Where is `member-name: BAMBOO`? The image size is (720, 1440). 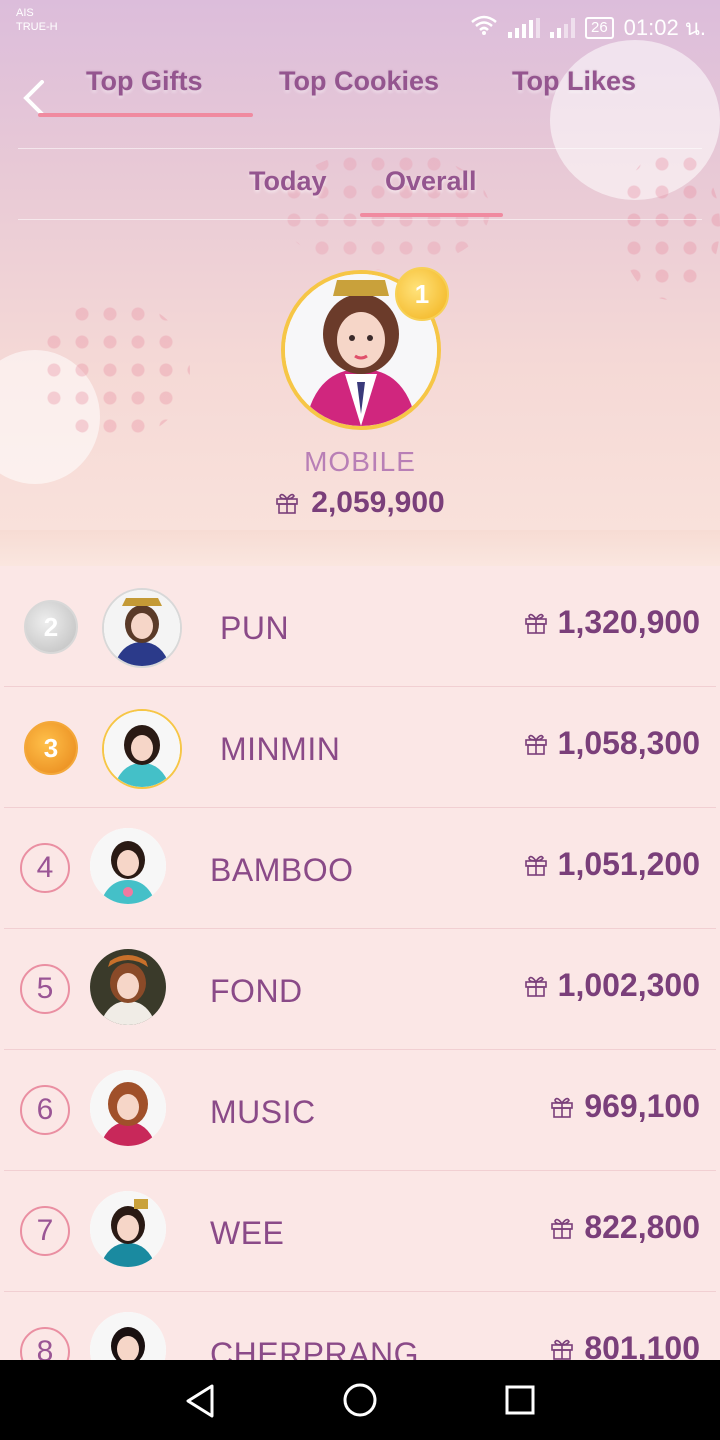 member-name: BAMBOO is located at coordinates (282, 870).